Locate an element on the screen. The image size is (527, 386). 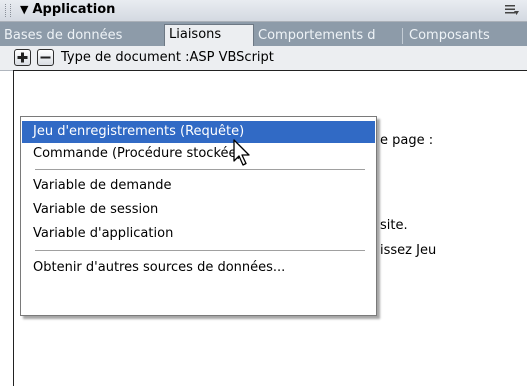
menu-item-request-variable: Variable de demande is located at coordinates (198, 186).